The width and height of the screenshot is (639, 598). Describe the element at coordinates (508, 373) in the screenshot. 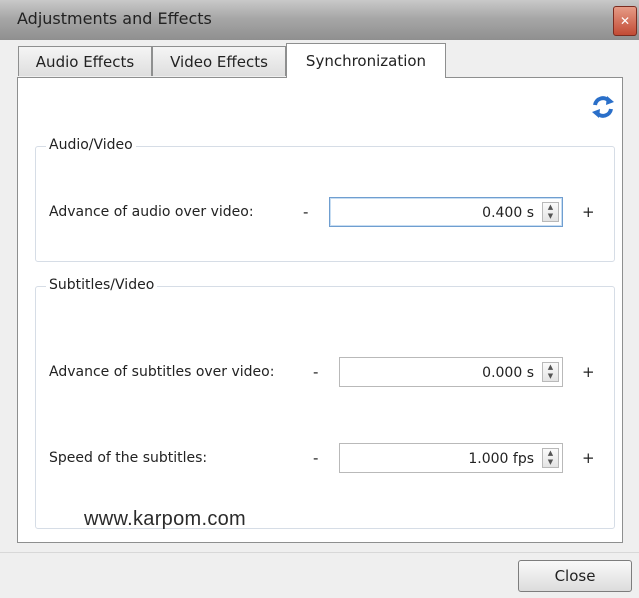

I see `subtitles-advance-value: 0.000 s` at that location.